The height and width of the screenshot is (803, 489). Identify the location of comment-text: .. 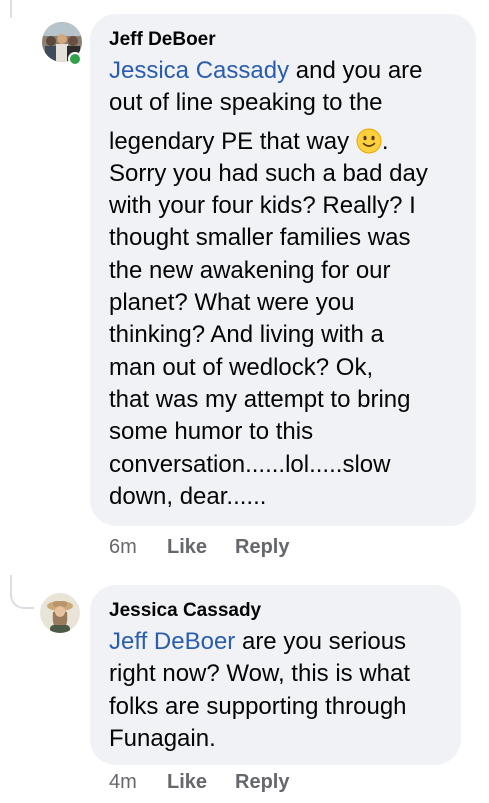
(385, 141).